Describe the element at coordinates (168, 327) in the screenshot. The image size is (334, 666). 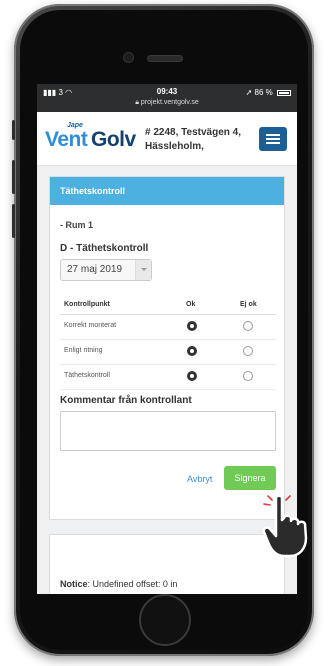
I see `table-row: Korrekt monterat` at that location.